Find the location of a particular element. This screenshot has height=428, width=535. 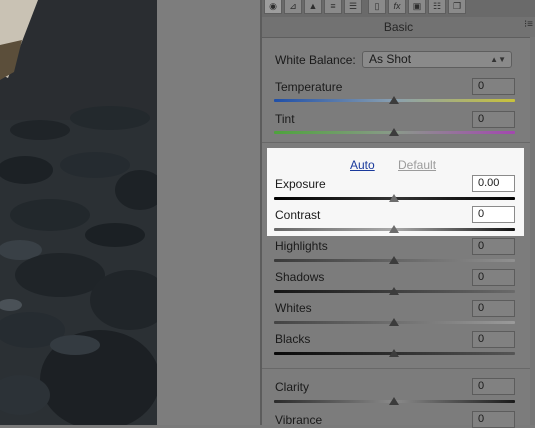

temperature-label: Temperature is located at coordinates (309, 87).